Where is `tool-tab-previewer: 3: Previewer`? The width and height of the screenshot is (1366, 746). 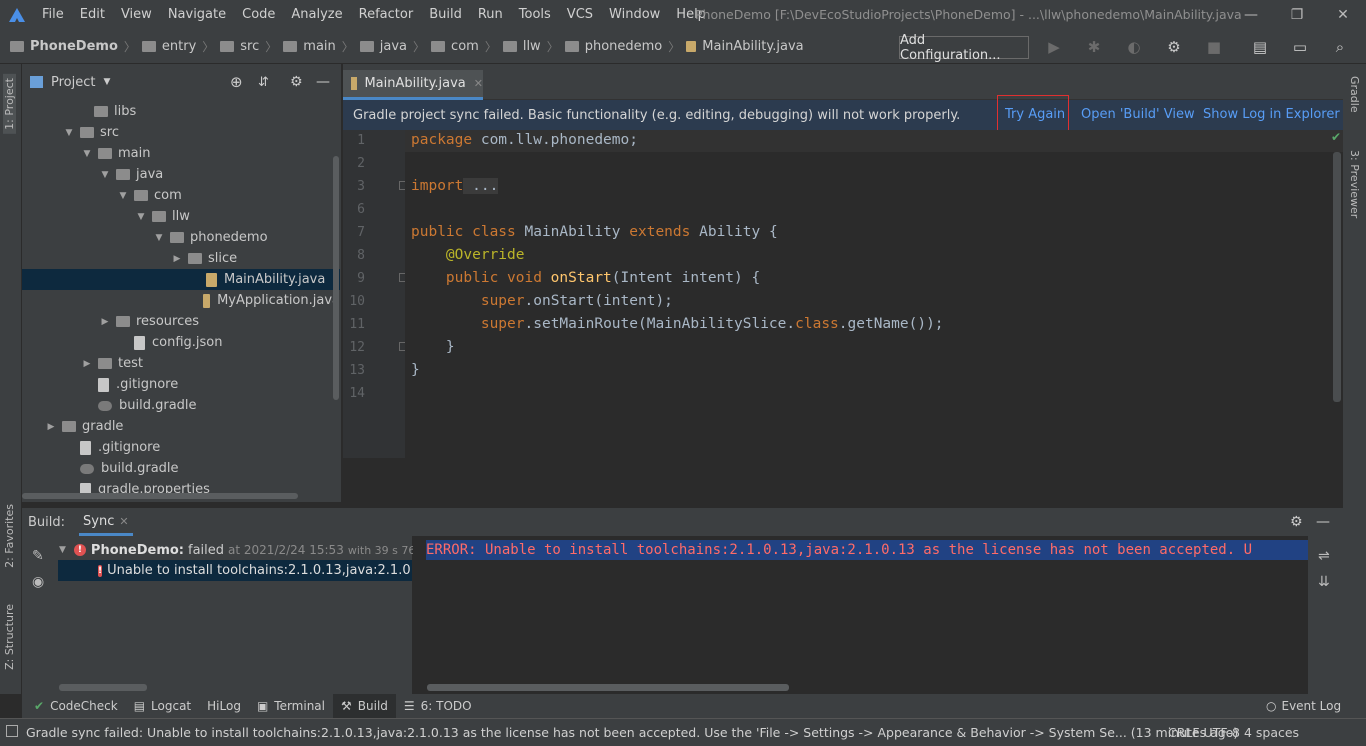 tool-tab-previewer: 3: Previewer is located at coordinates (1354, 184).